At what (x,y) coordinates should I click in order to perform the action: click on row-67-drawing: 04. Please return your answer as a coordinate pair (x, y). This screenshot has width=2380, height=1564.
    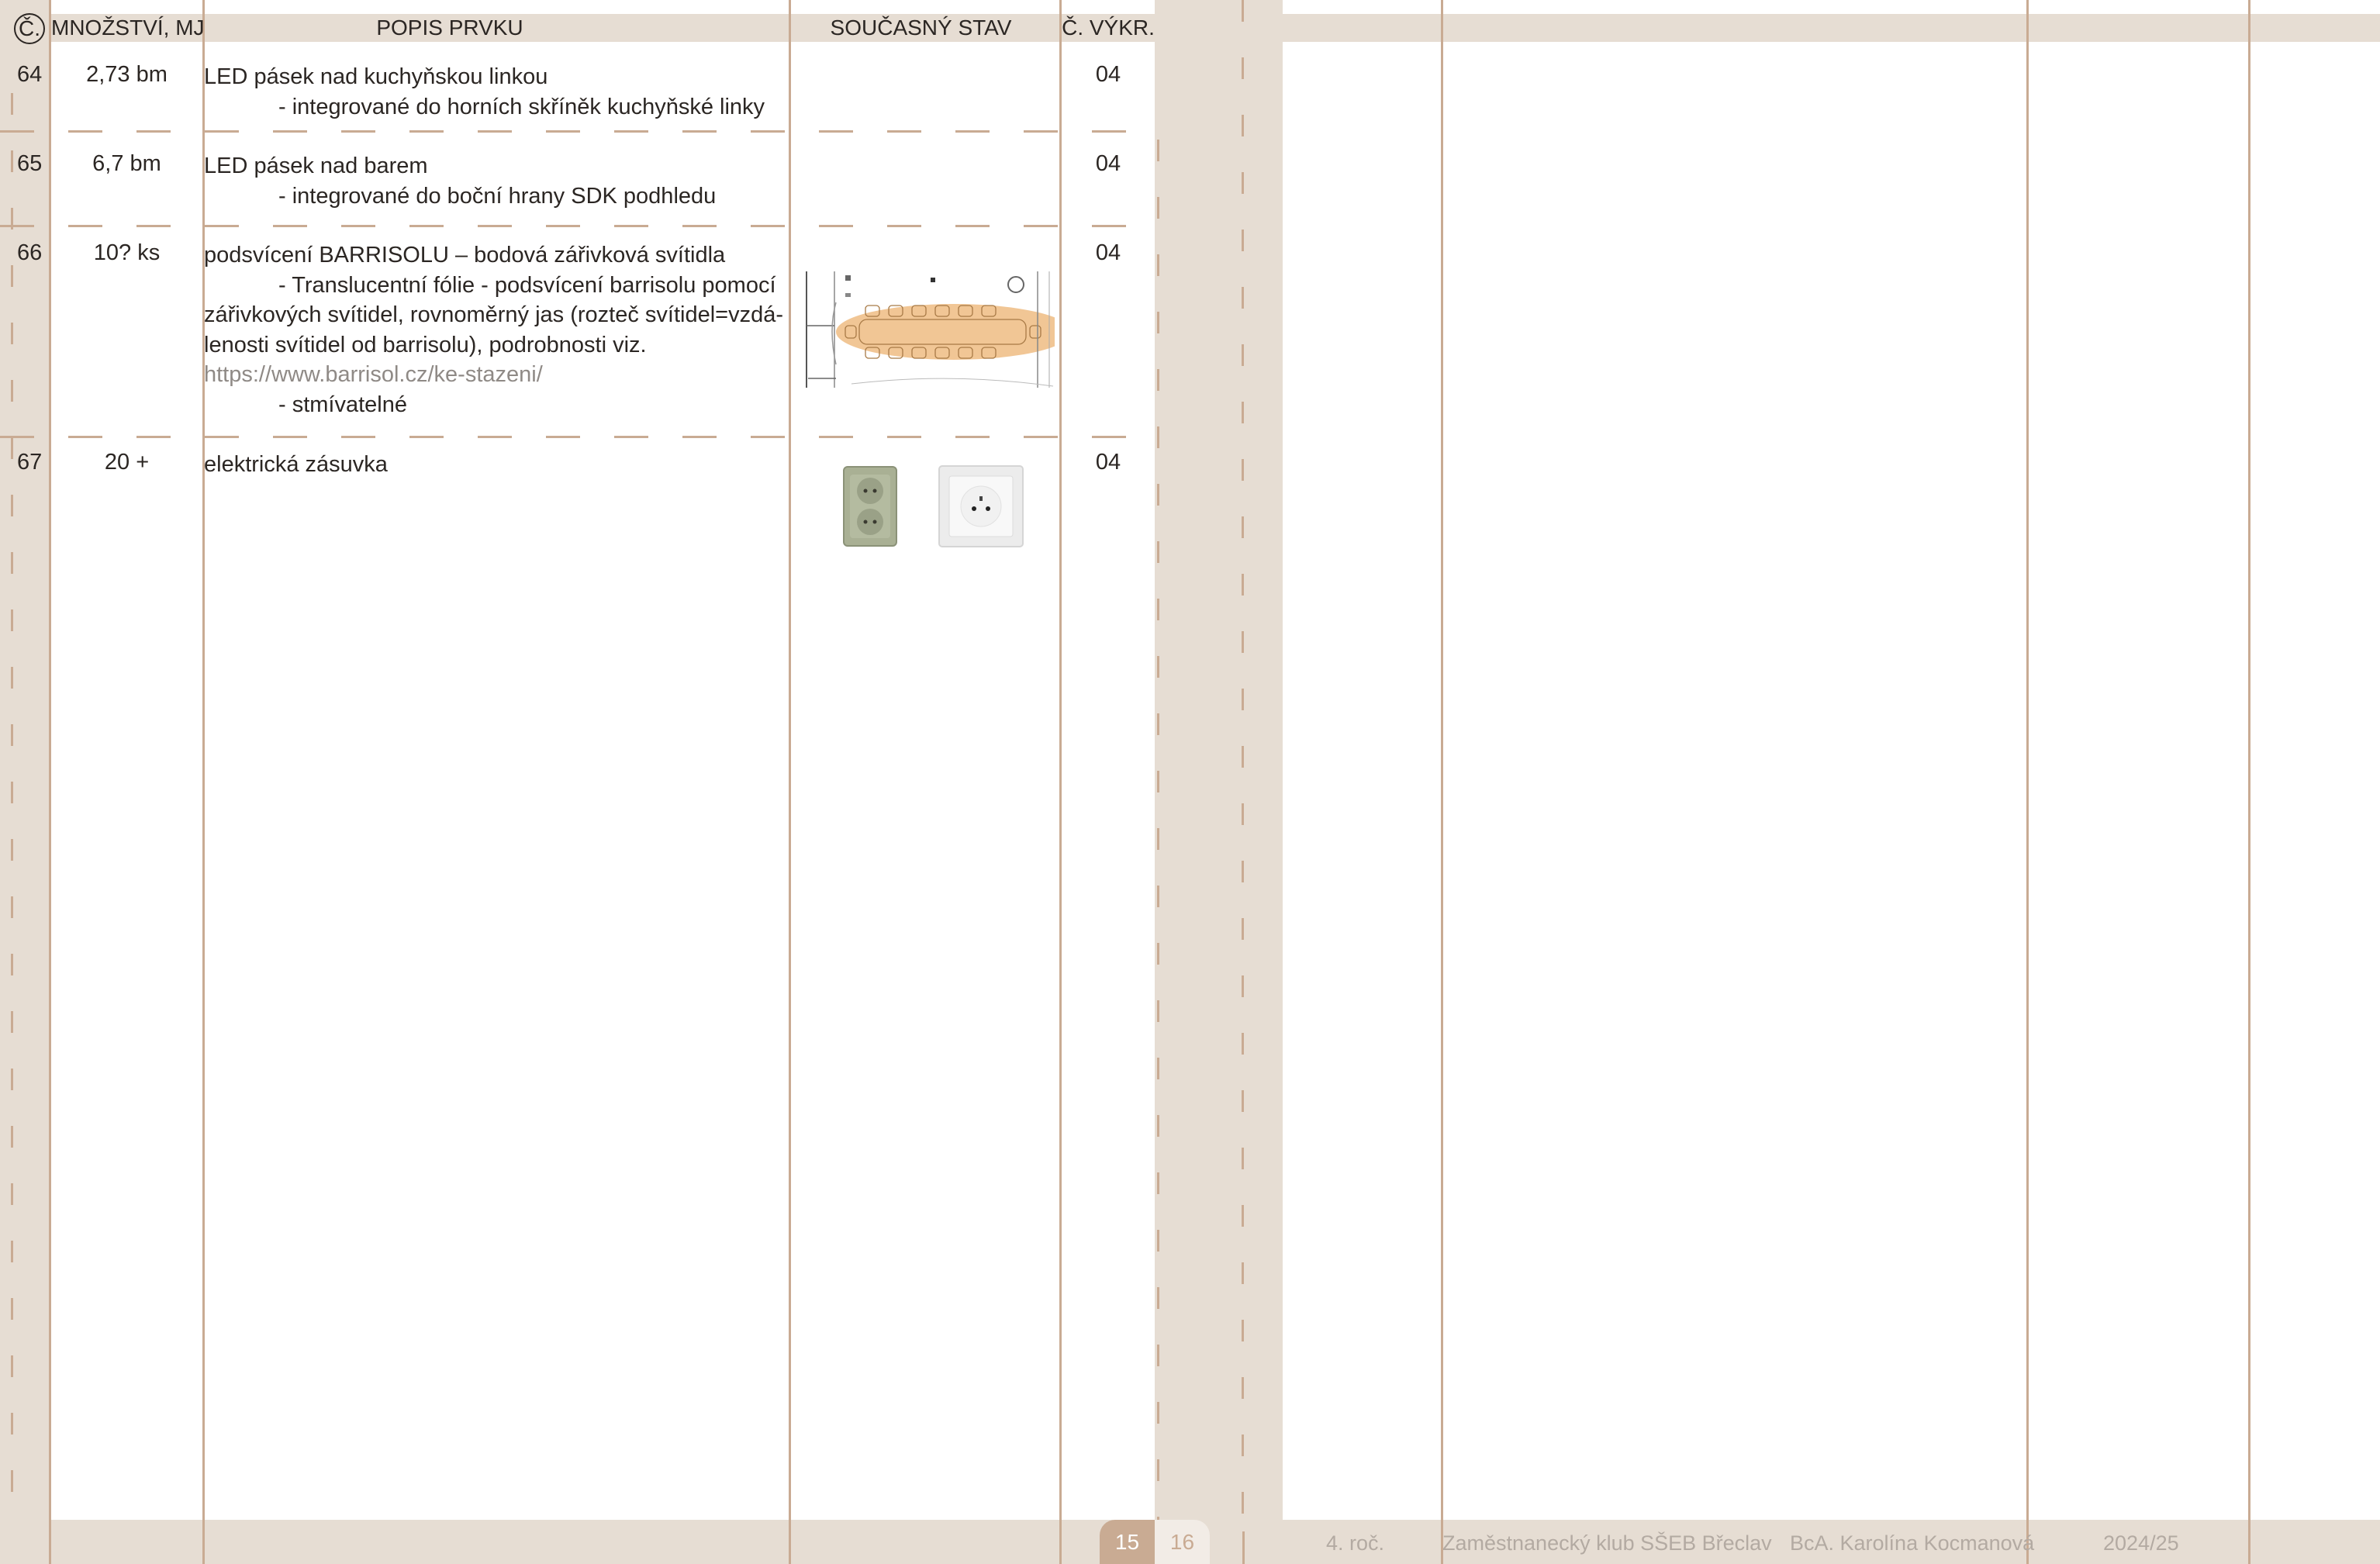
    Looking at the image, I should click on (1108, 463).